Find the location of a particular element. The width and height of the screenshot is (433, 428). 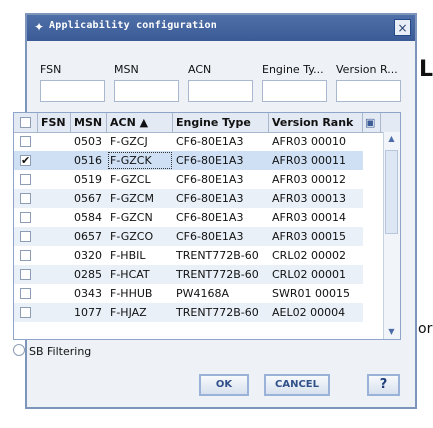

scroll-down-arrow-icon: ▼ is located at coordinates (391, 332).